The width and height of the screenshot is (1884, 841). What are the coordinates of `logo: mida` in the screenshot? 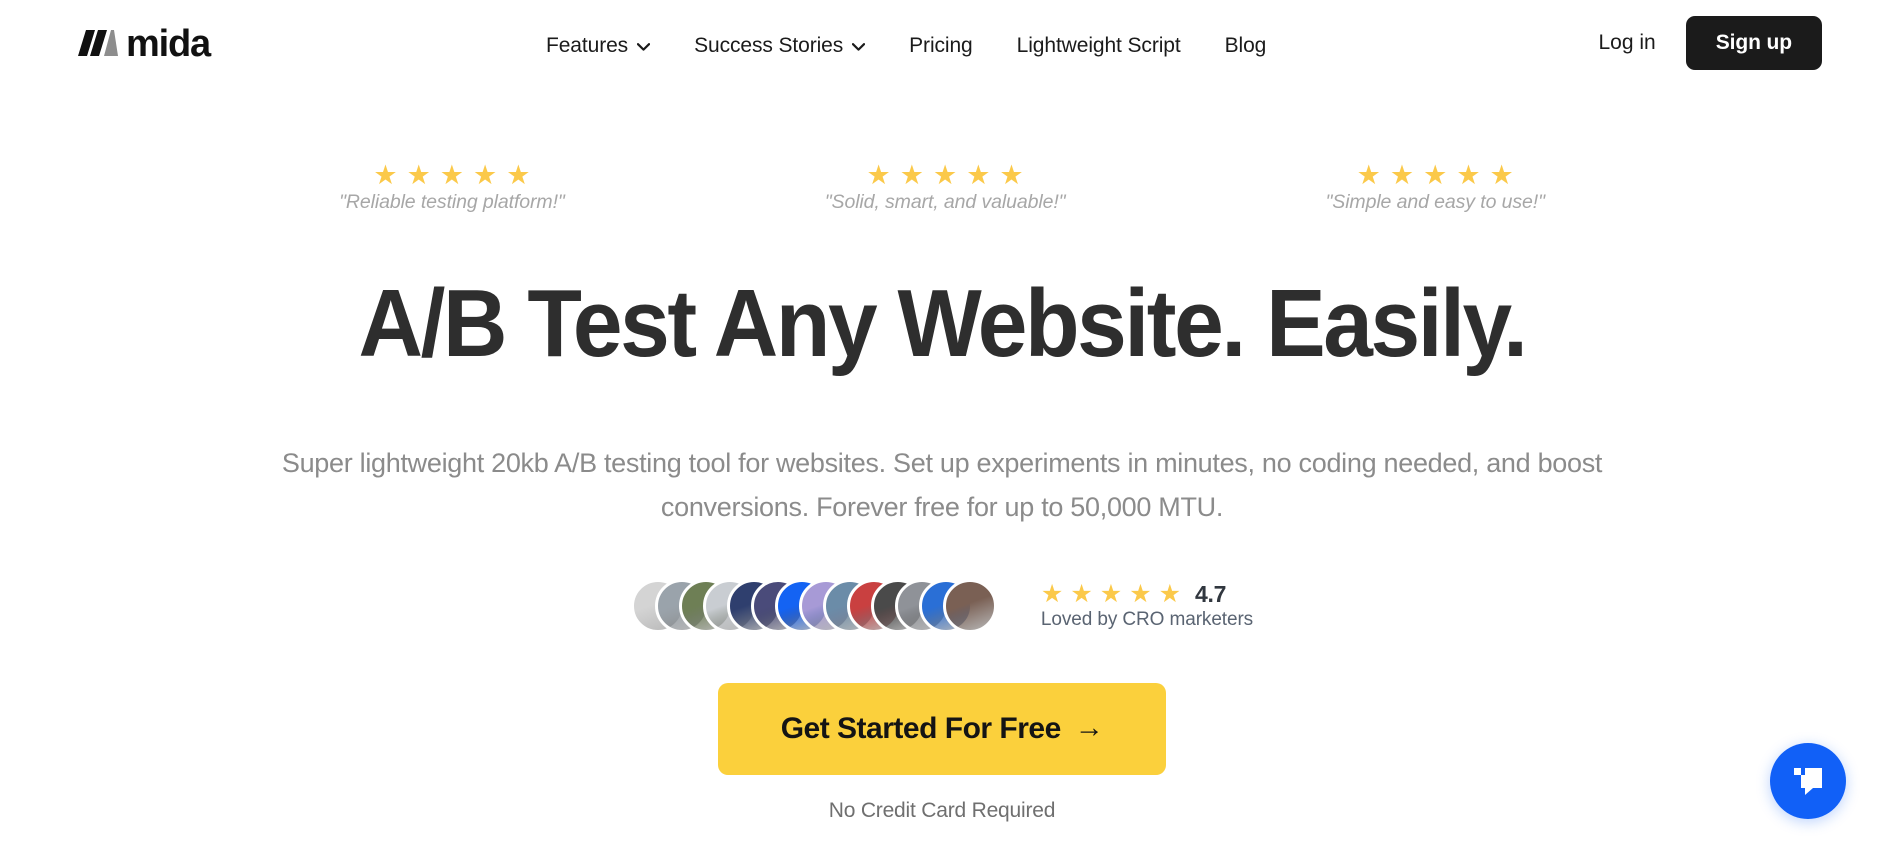 It's located at (144, 44).